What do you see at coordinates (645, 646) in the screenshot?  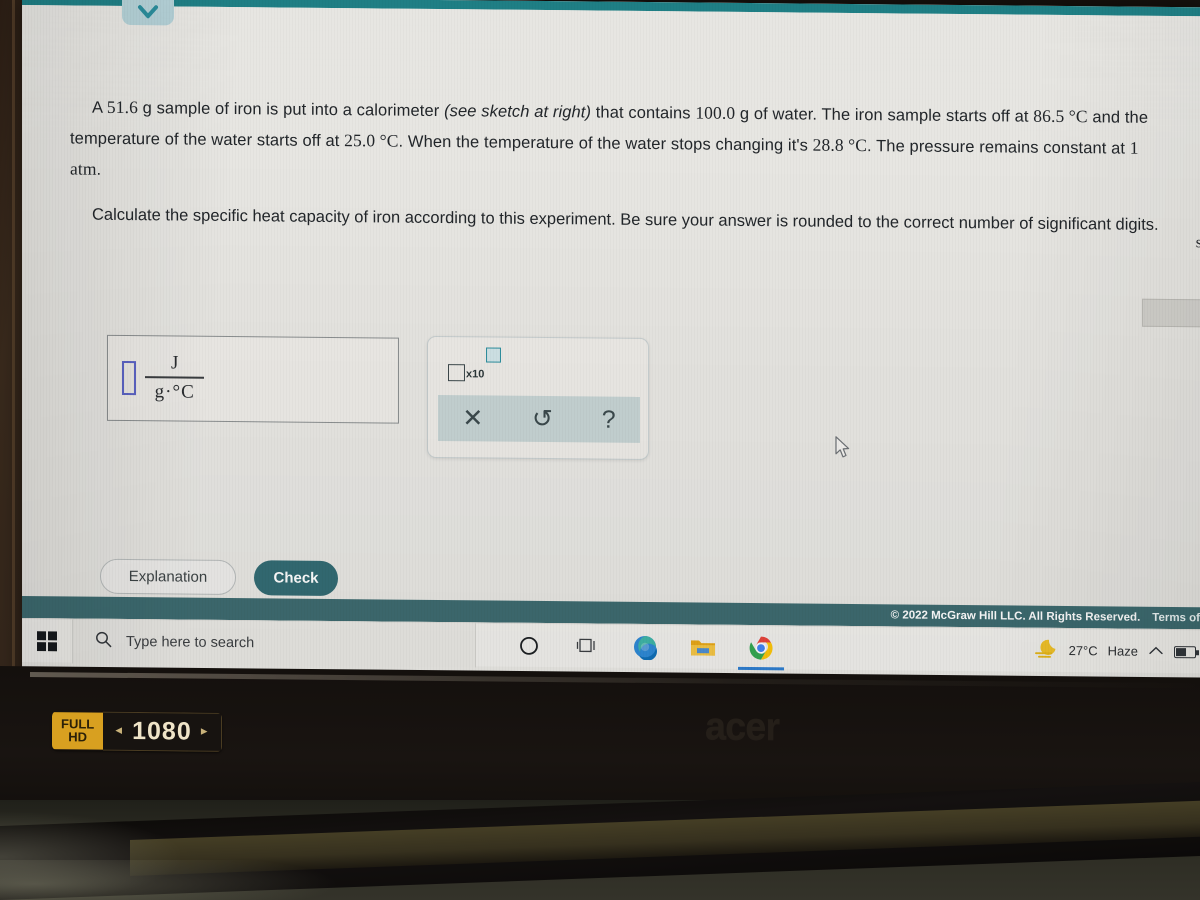 I see `microsoft-edge-icon` at bounding box center [645, 646].